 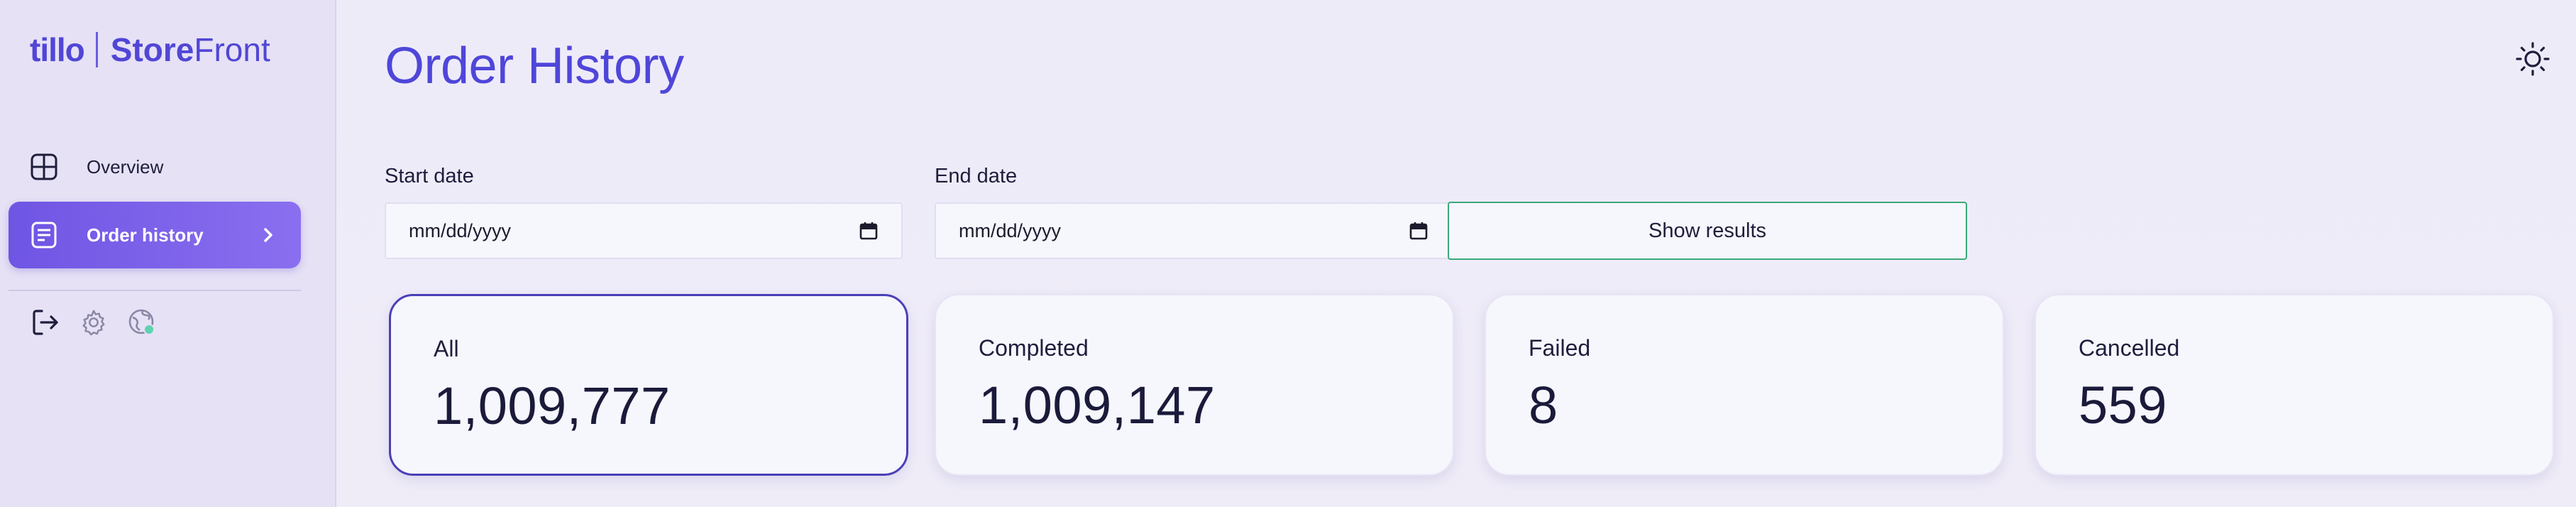 What do you see at coordinates (57, 49) in the screenshot?
I see `brand-mark: tillo` at bounding box center [57, 49].